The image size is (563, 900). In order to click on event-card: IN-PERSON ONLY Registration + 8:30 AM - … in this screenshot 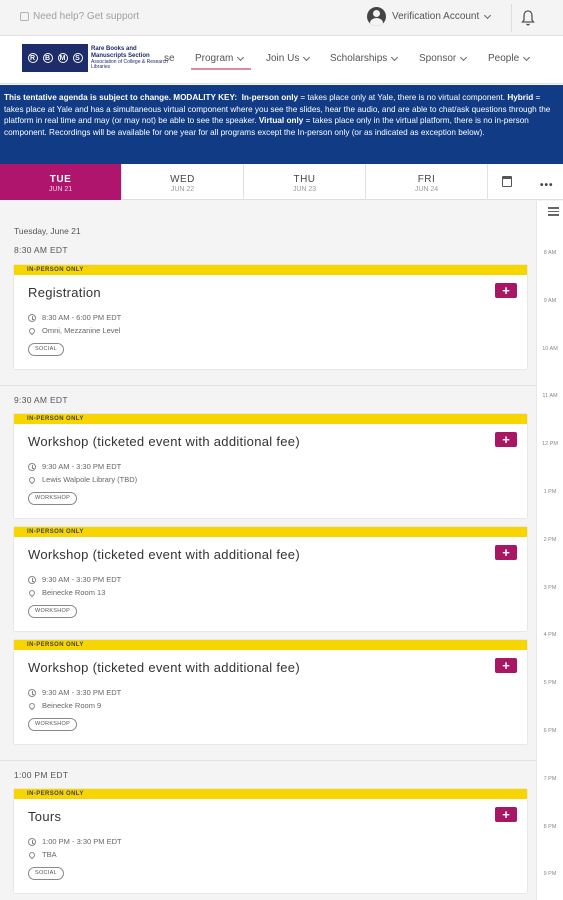, I will do `click(270, 317)`.